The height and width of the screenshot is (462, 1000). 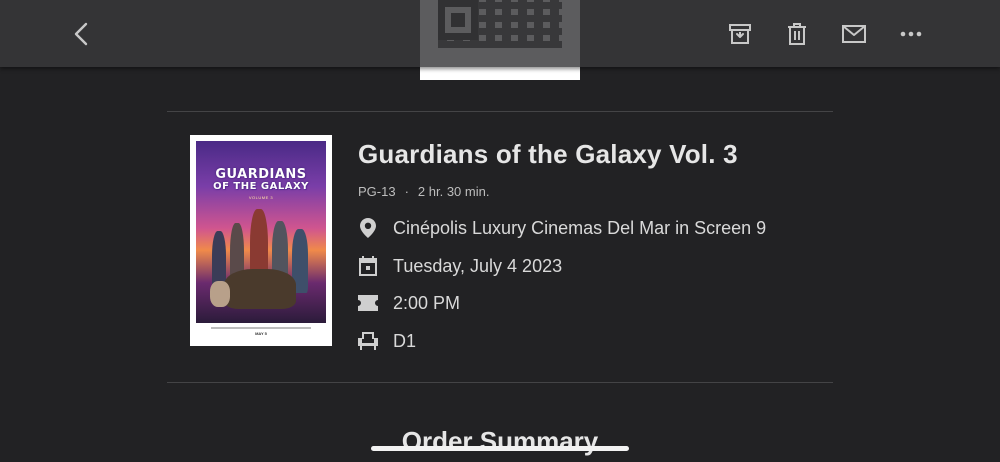 I want to click on movie-poster: GUARDIANS OF THE GALAXY VOLUME 3 MAY 5, so click(x=261, y=240).